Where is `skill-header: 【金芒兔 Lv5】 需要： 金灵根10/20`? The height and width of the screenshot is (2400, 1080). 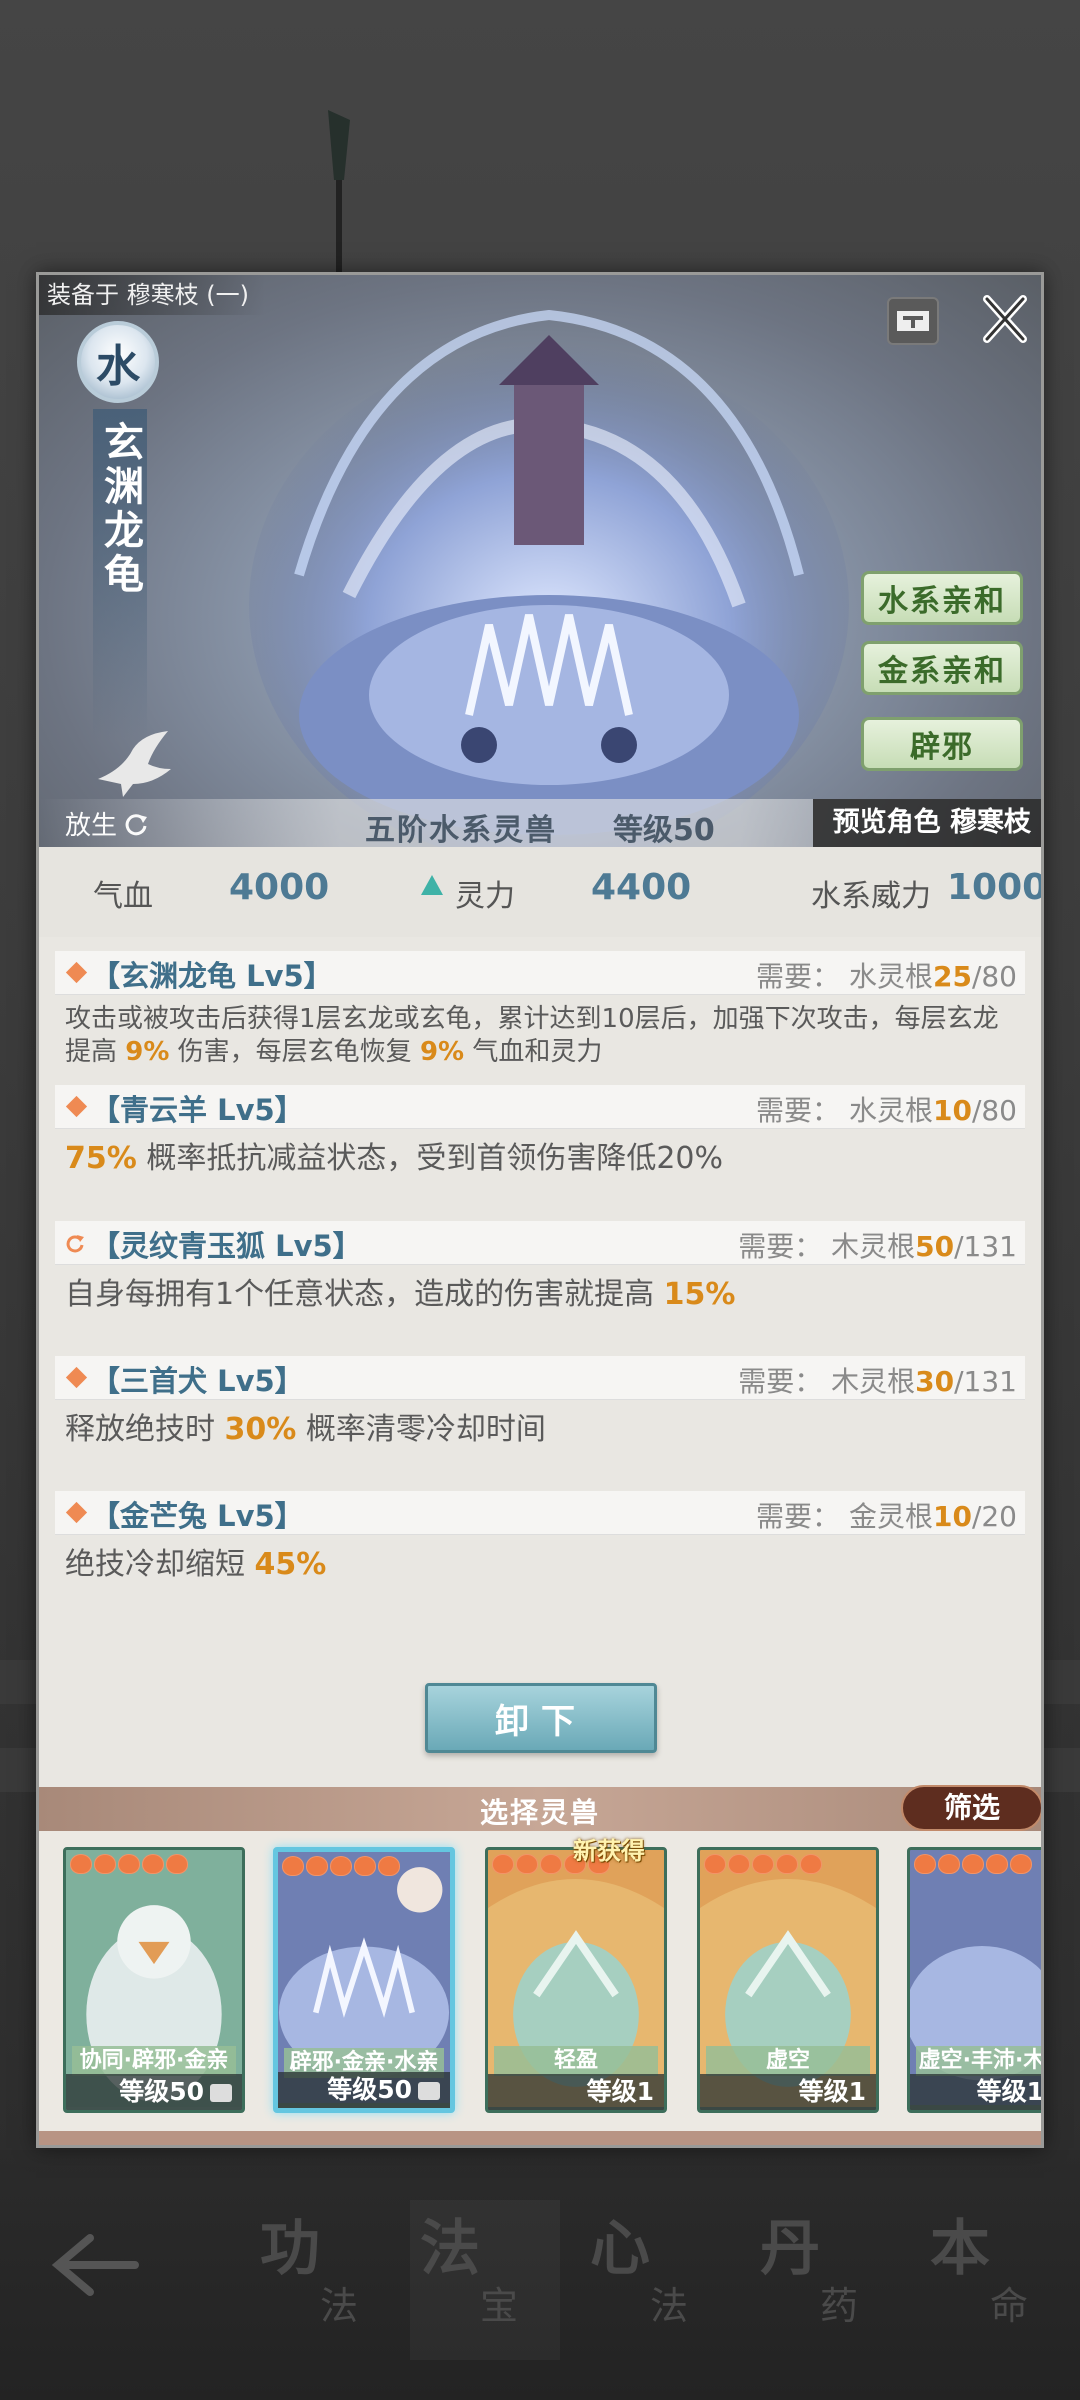 skill-header: 【金芒兔 Lv5】 需要： 金灵根10/20 is located at coordinates (540, 1513).